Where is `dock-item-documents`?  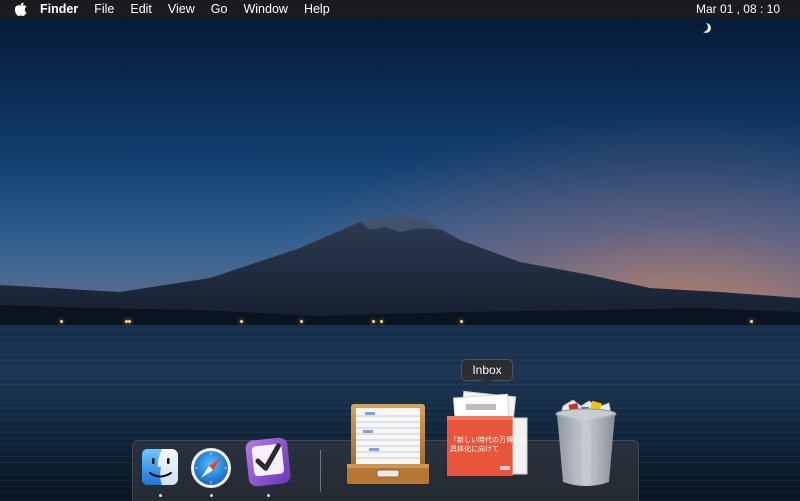 dock-item-documents is located at coordinates (388, 444).